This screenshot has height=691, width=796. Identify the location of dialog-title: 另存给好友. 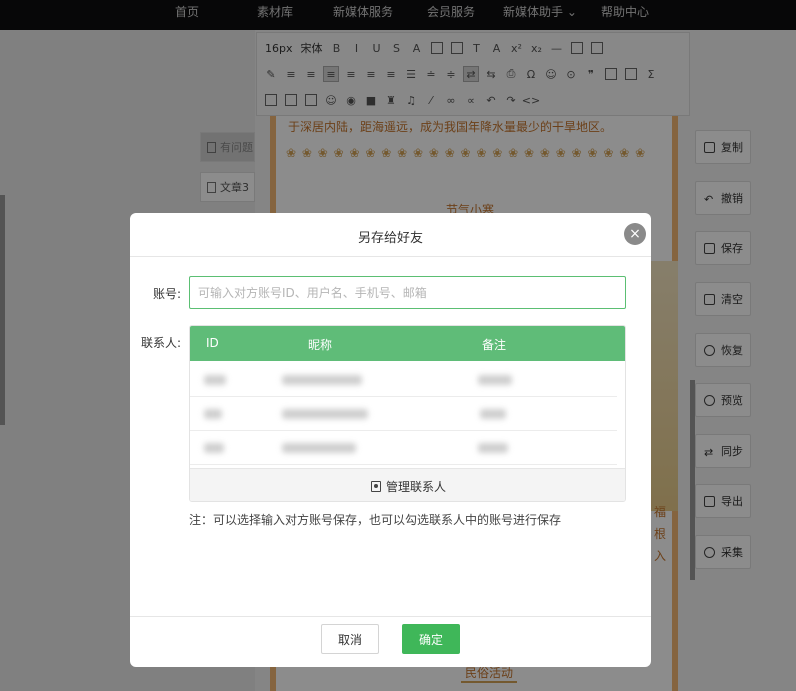
(390, 238).